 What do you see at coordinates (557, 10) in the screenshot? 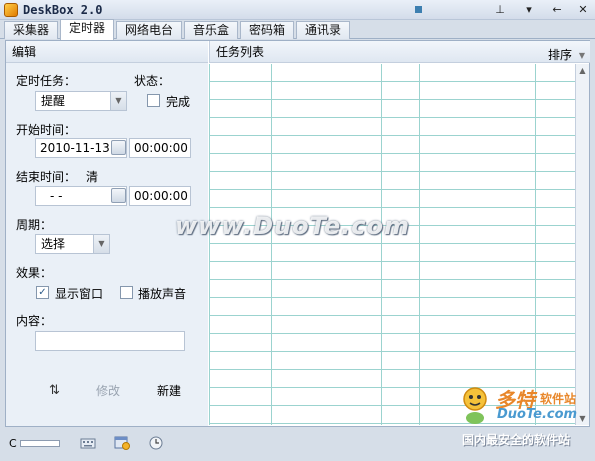
I see `back-arrow-icon: ←` at bounding box center [557, 10].